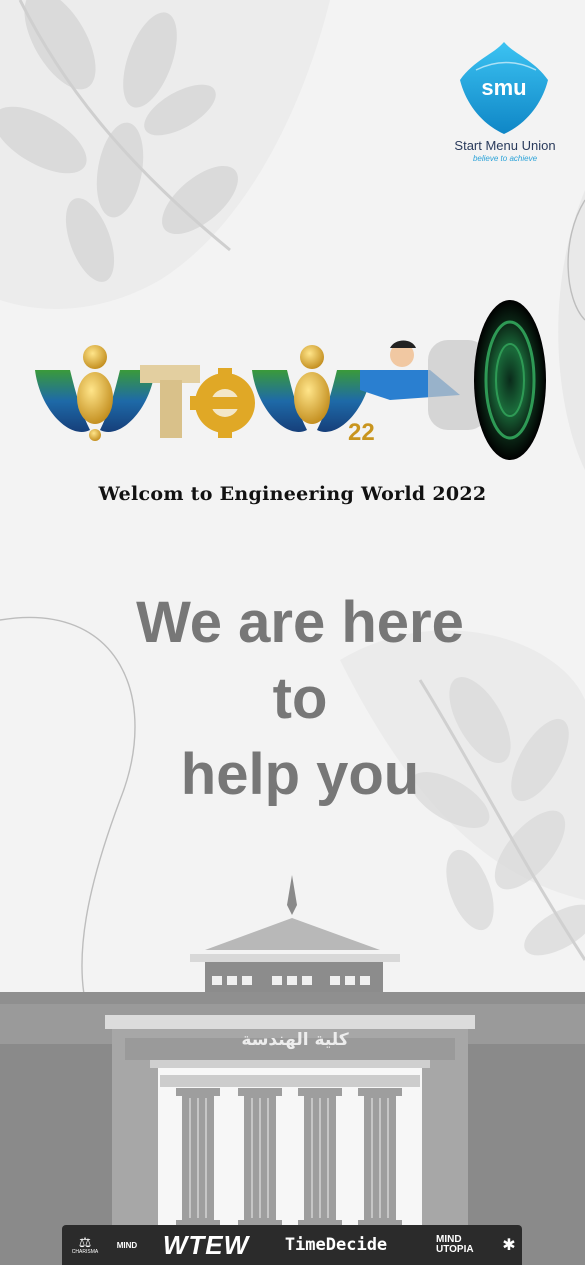  I want to click on smu-logo: smu Start Menu Union believe to achieve, so click(506, 105).